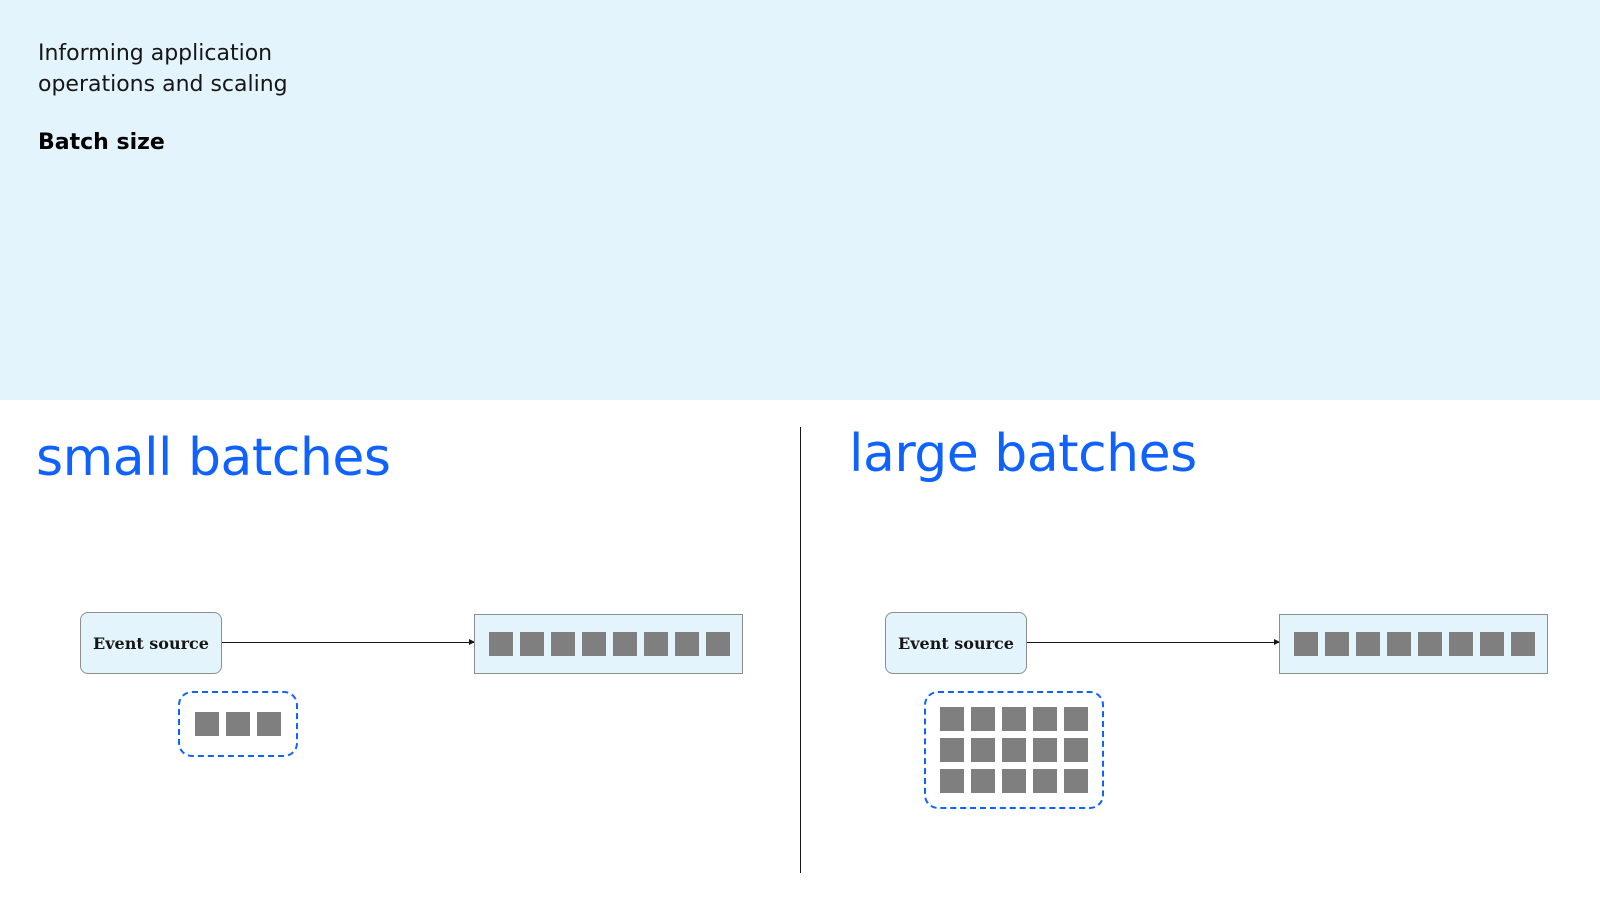 Image resolution: width=1600 pixels, height=900 pixels. Describe the element at coordinates (608, 644) in the screenshot. I see `event-queue-small` at that location.